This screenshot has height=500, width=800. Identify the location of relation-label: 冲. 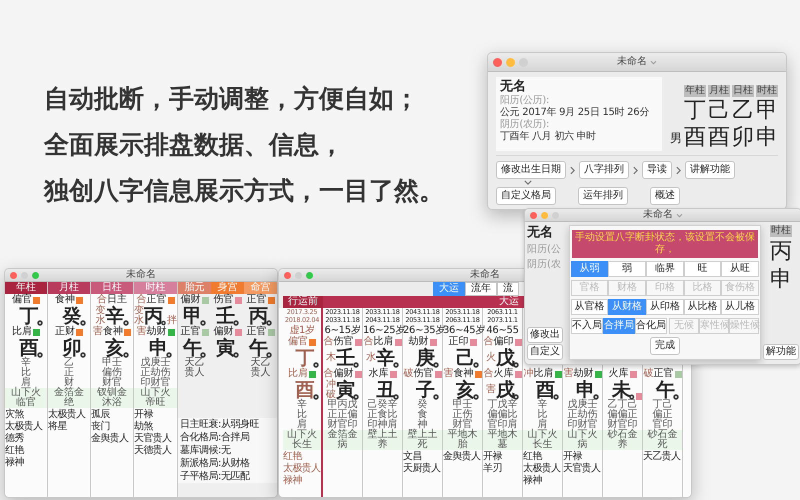
(331, 385).